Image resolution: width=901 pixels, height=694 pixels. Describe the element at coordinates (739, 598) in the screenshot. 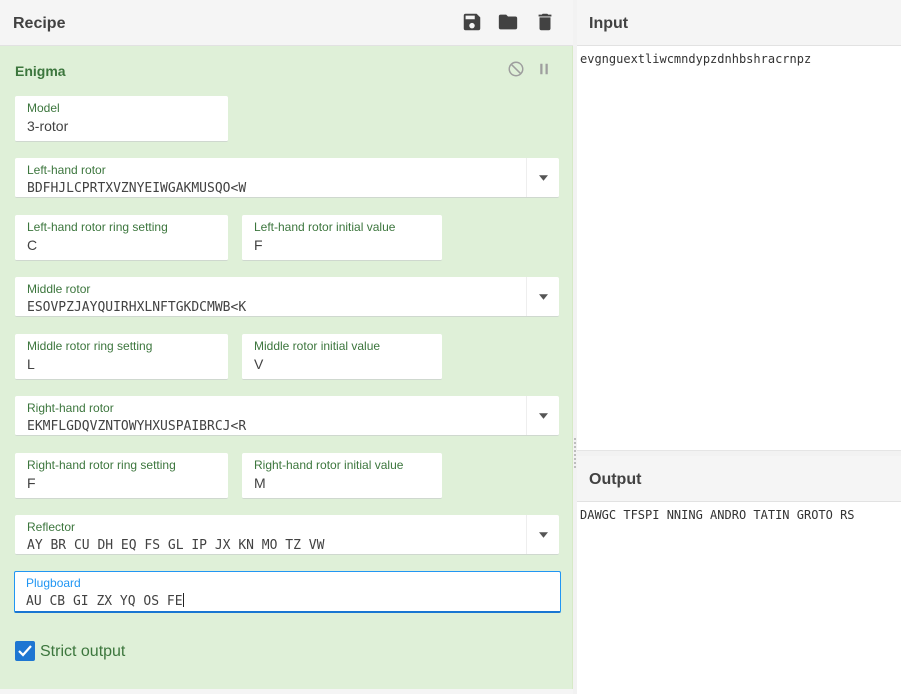

I see `output-textarea: DAWGC TFSPI NNING ANDRO TATIN GROTO RS` at that location.